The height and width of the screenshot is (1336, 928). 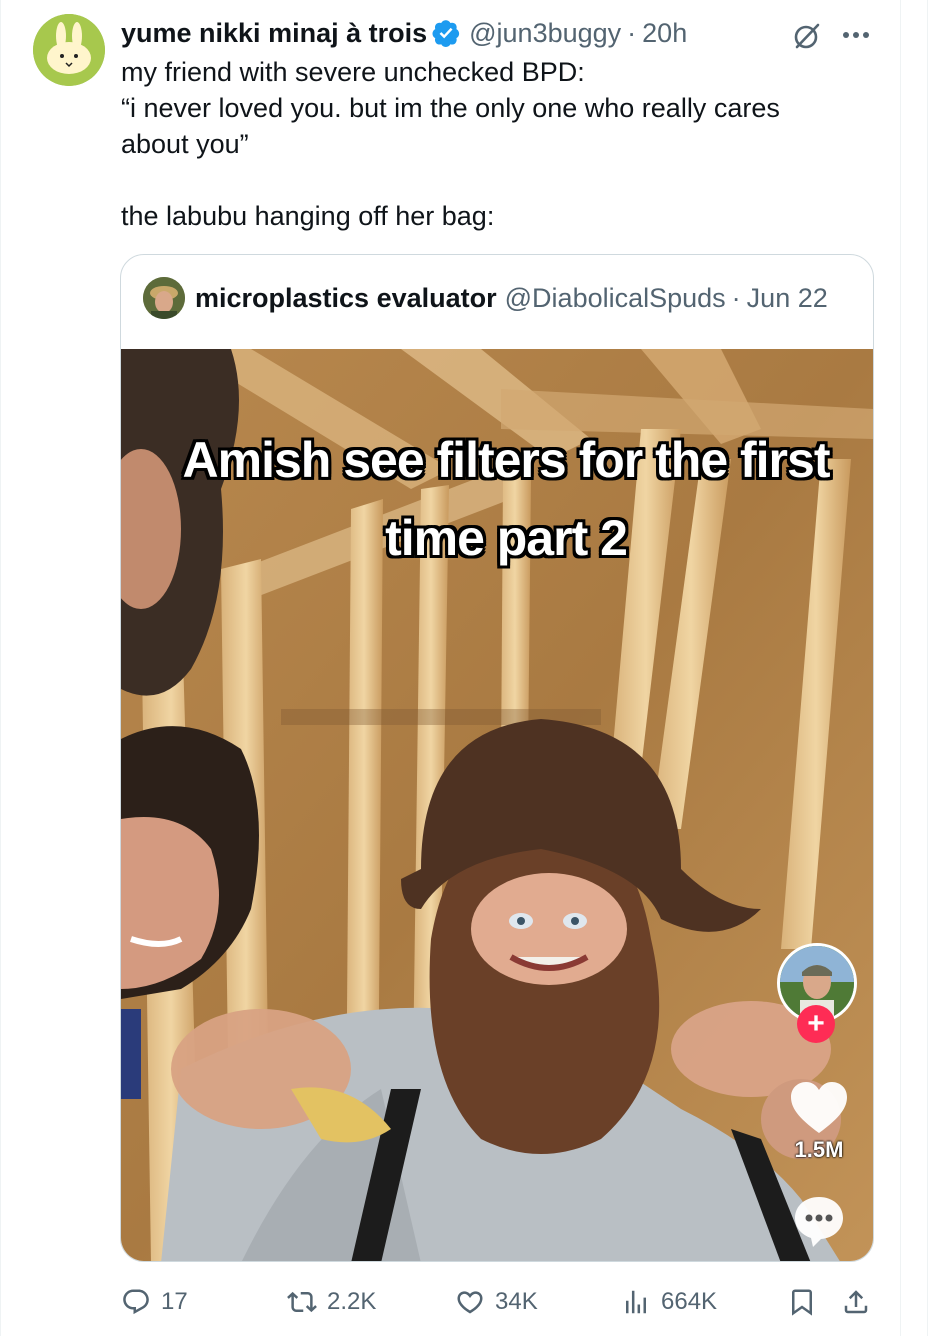 I want to click on reply-icon, so click(x=136, y=1302).